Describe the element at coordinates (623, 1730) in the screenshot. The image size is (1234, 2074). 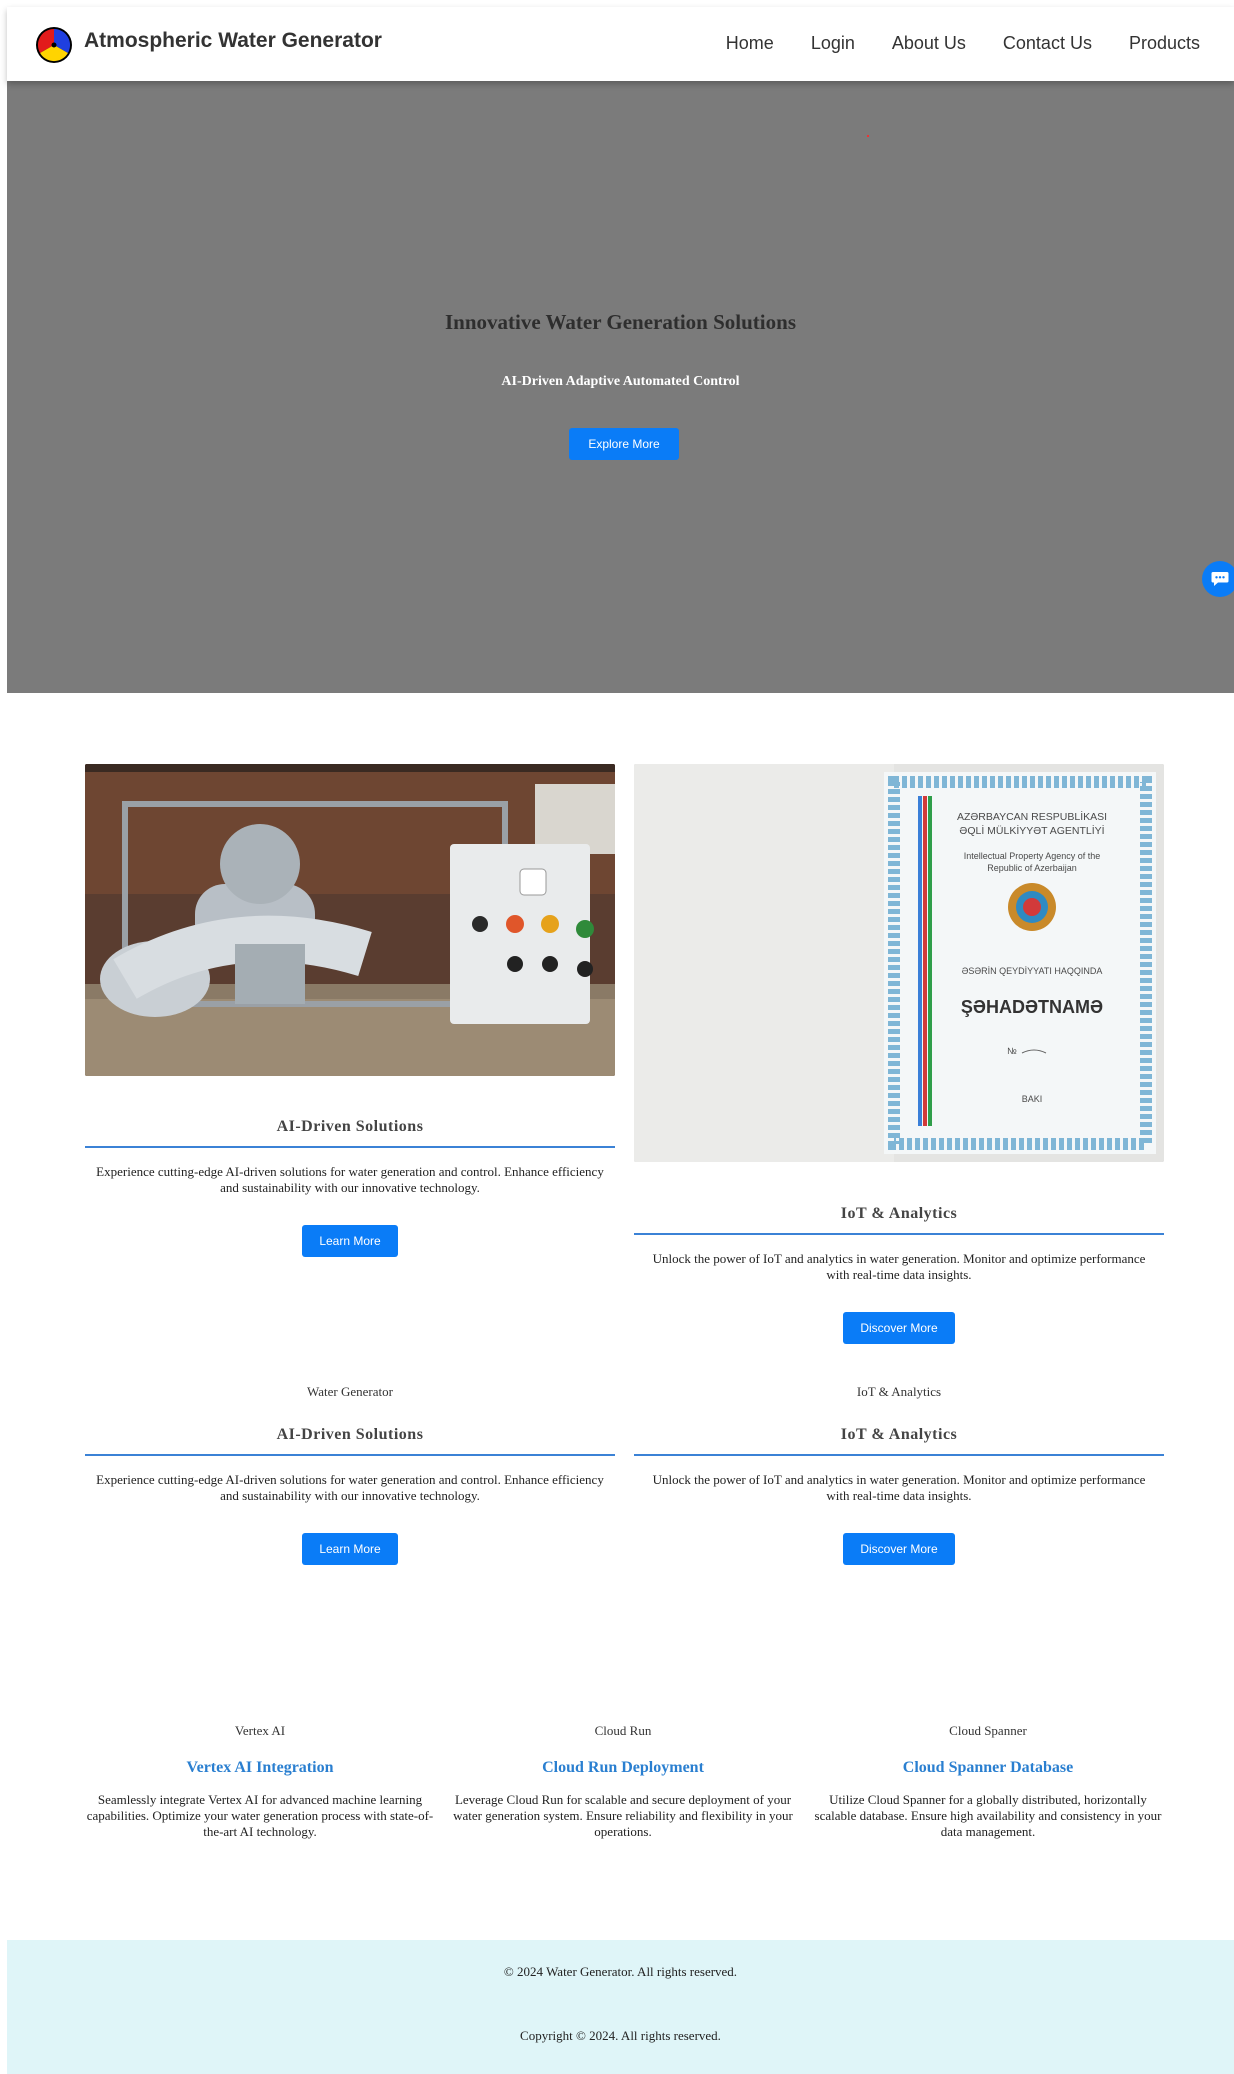
I see `broken-image-cloud-run: Cloud Run` at that location.